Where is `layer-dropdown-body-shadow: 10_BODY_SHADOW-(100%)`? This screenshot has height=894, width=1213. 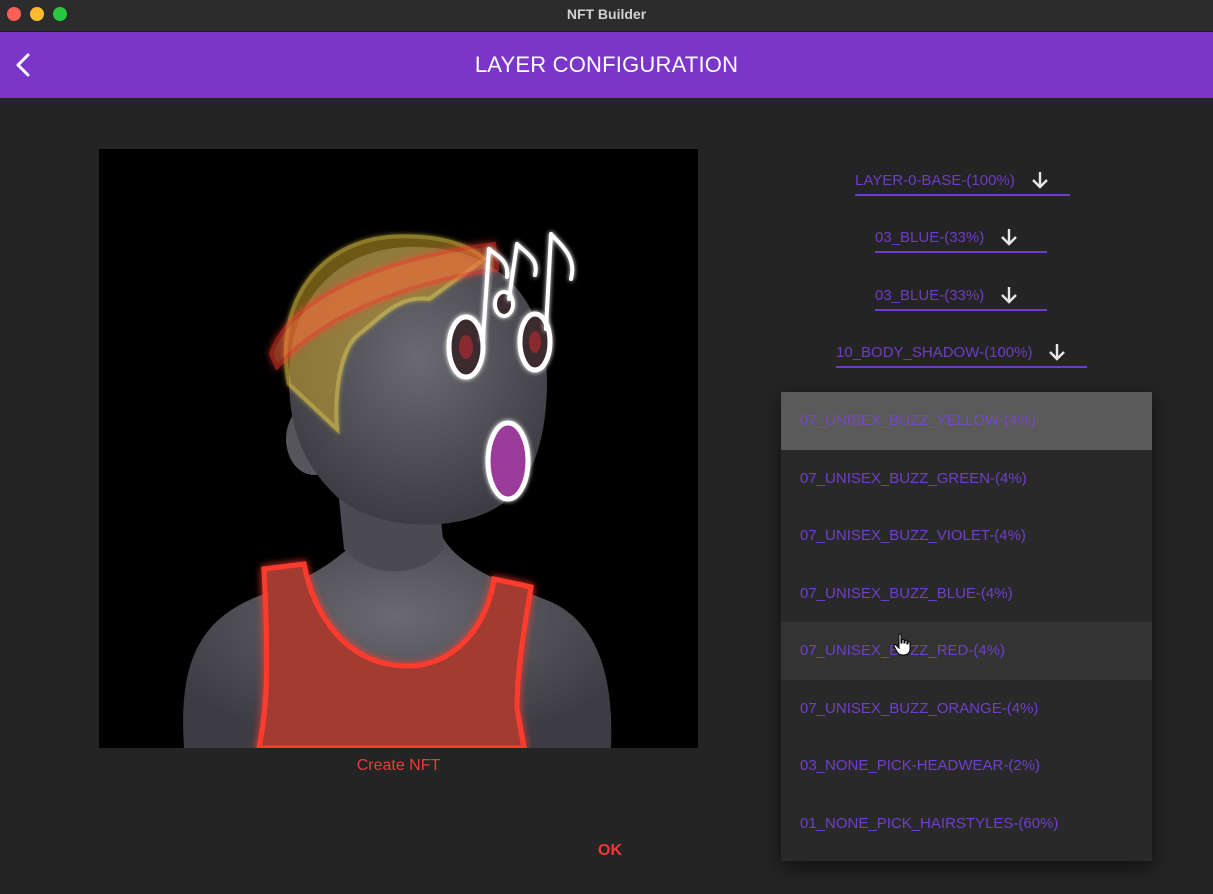
layer-dropdown-body-shadow: 10_BODY_SHADOW-(100%) is located at coordinates (961, 353).